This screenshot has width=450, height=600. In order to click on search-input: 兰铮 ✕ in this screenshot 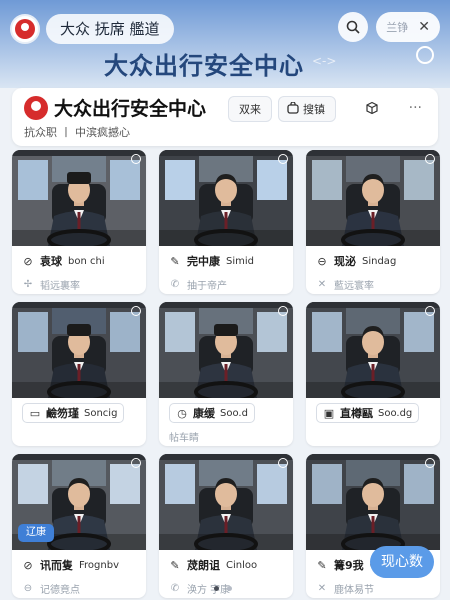, I will do `click(408, 27)`.